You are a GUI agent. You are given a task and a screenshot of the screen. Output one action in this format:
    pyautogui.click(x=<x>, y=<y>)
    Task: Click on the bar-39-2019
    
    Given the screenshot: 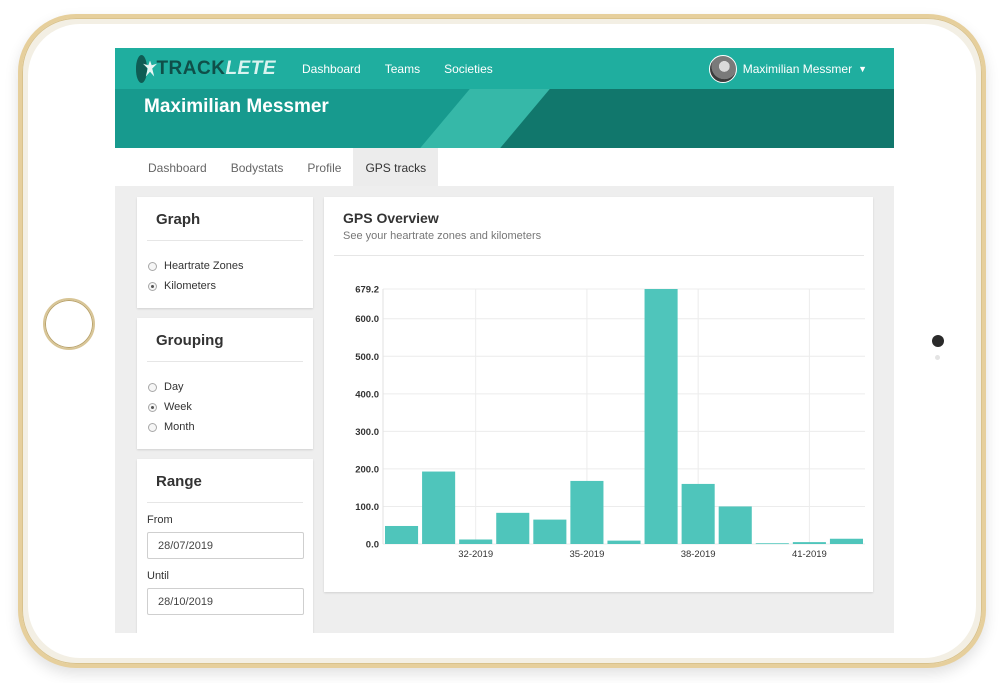 What is the action you would take?
    pyautogui.click(x=735, y=525)
    